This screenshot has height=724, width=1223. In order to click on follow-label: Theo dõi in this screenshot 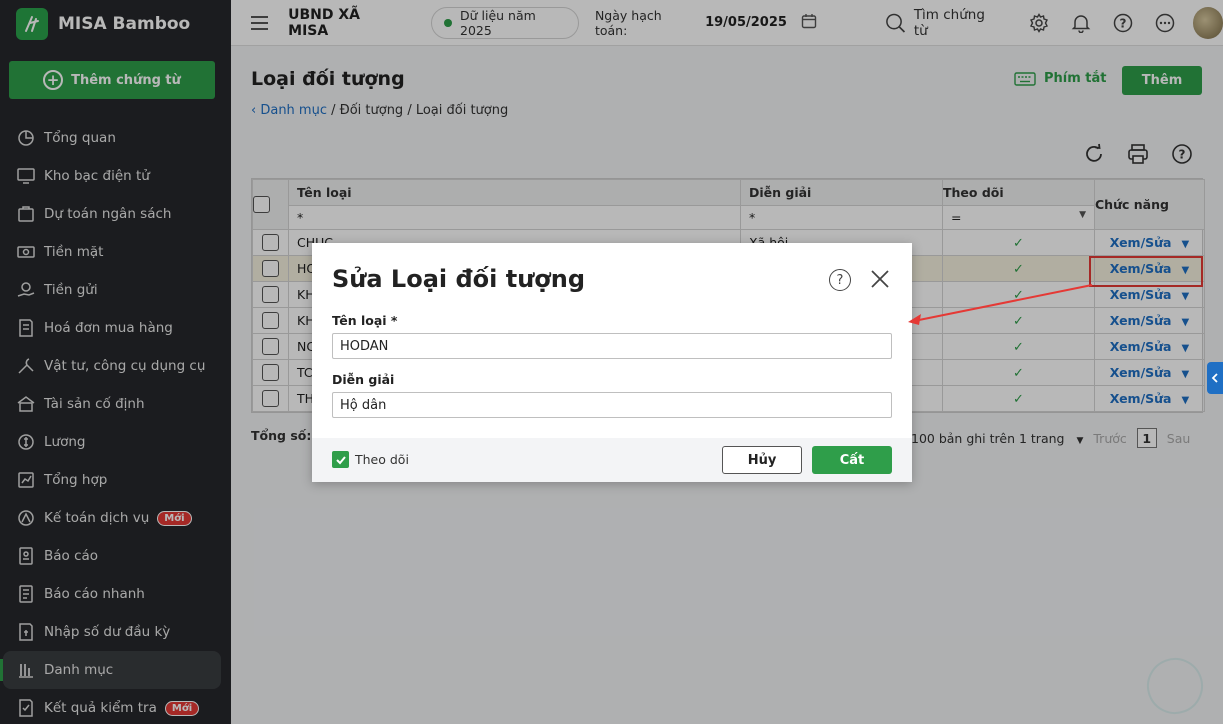, I will do `click(382, 459)`.